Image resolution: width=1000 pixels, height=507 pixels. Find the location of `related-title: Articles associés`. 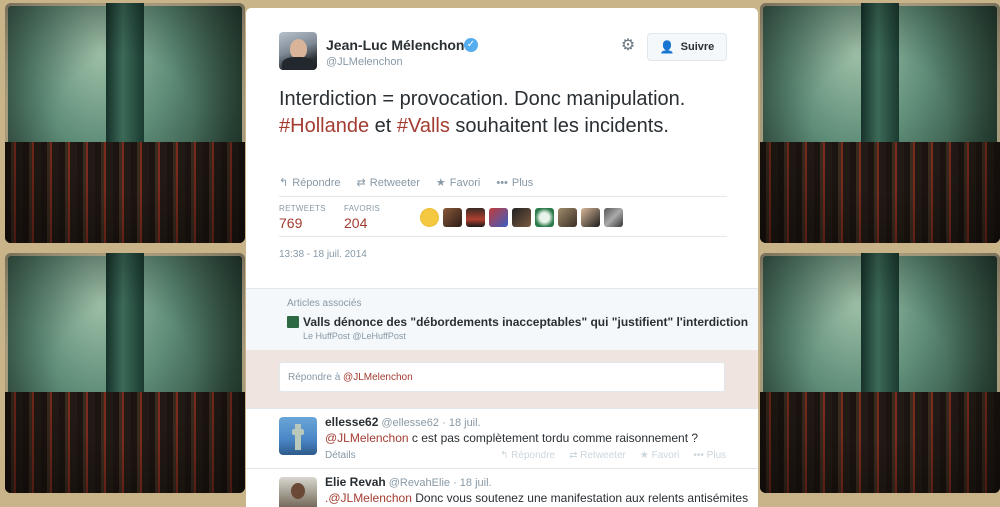

related-title: Articles associés is located at coordinates (324, 303).